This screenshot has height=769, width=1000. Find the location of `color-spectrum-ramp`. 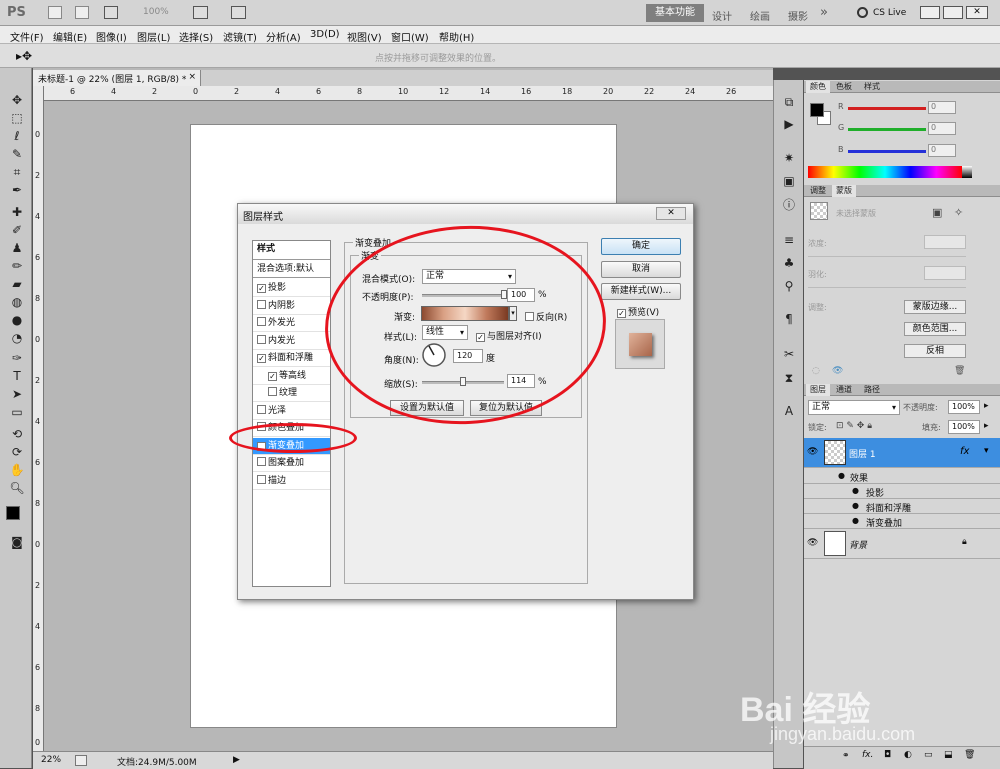

color-spectrum-ramp is located at coordinates (885, 172).